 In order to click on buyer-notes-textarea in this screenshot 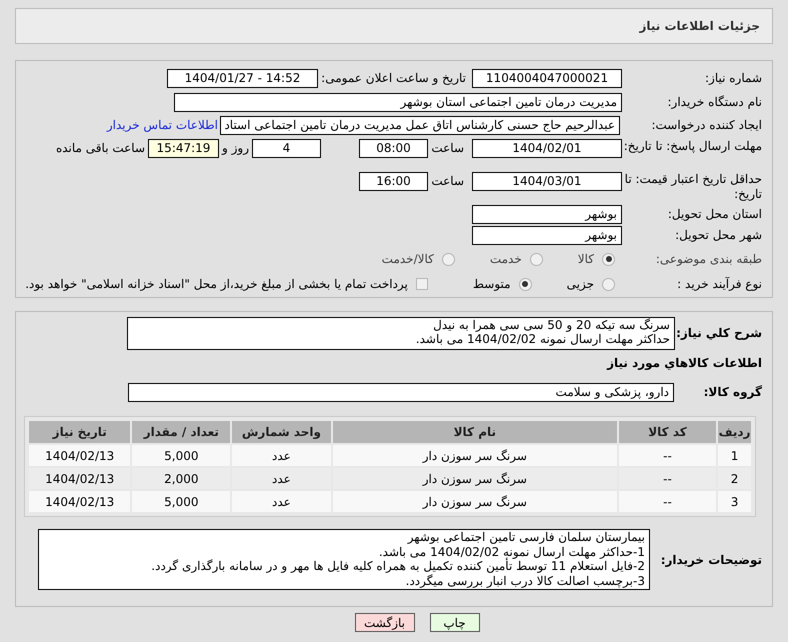, I will do `click(344, 559)`.